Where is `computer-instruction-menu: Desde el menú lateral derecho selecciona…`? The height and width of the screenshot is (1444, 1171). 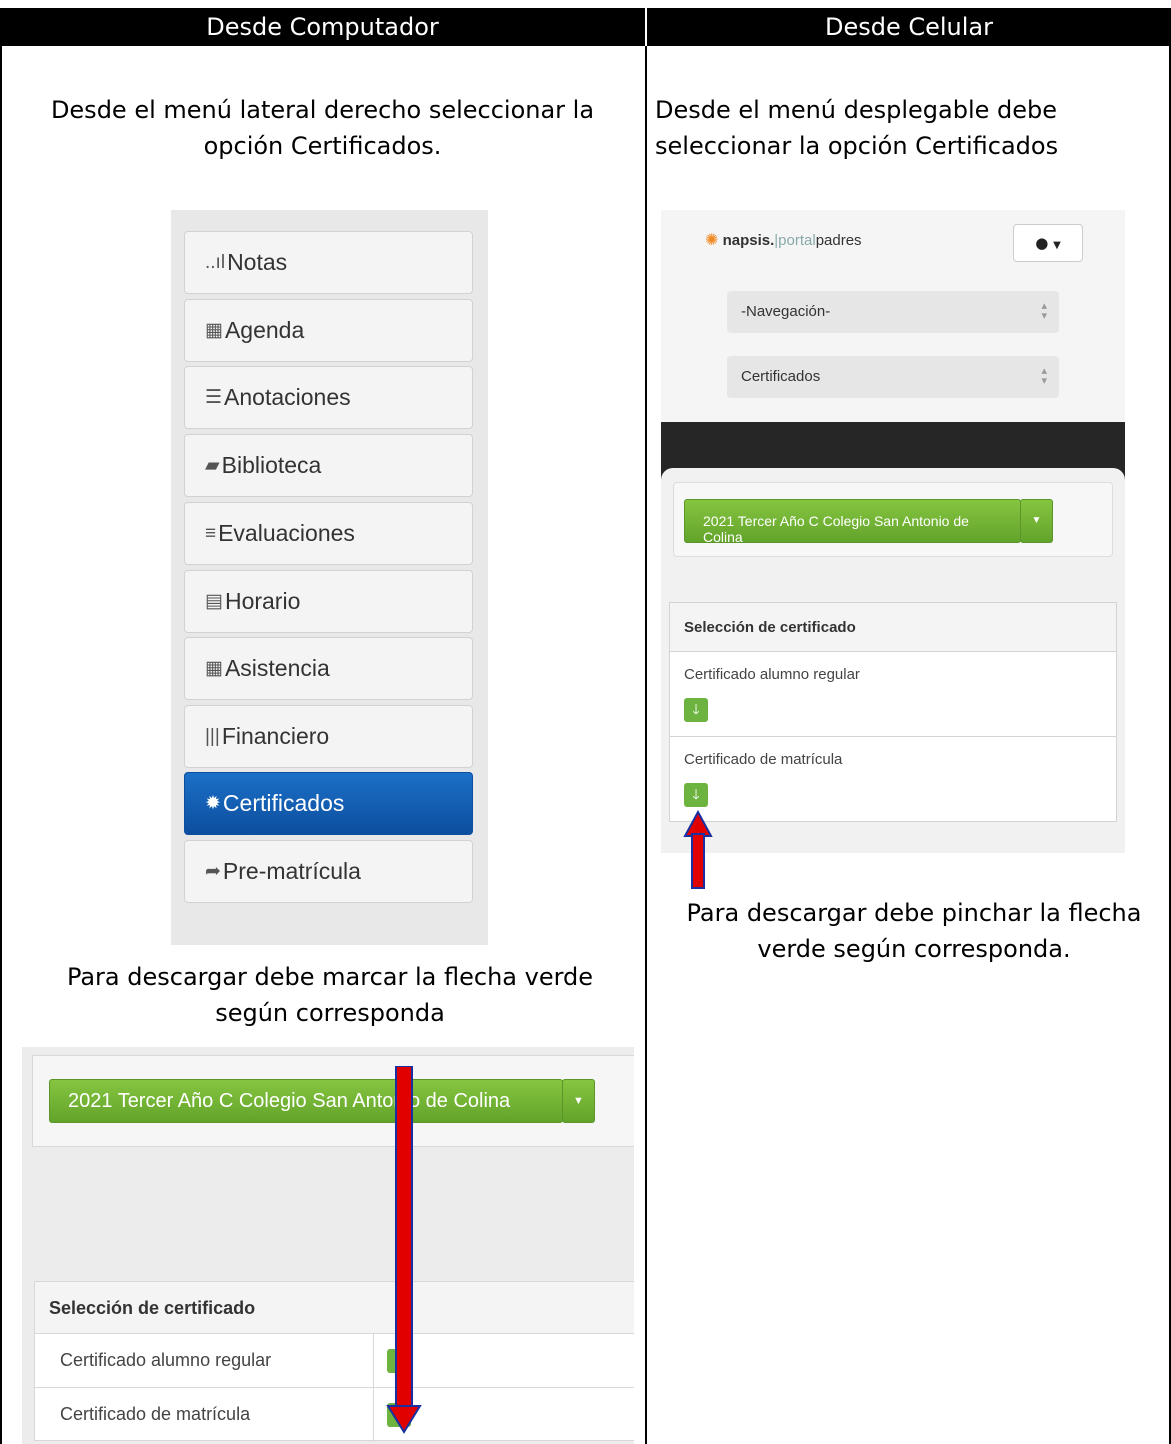
computer-instruction-menu: Desde el menú lateral derecho selecciona… is located at coordinates (322, 128).